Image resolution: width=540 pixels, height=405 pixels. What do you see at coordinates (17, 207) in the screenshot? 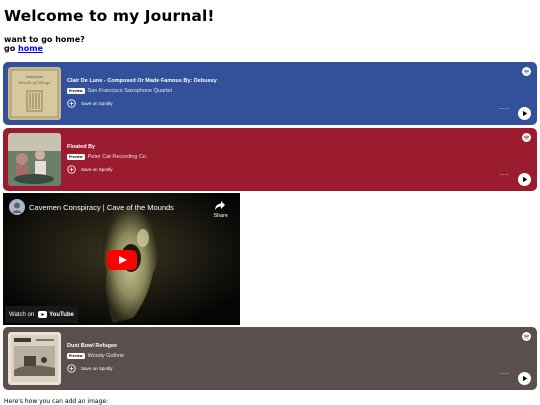
I see `channel-avatar` at bounding box center [17, 207].